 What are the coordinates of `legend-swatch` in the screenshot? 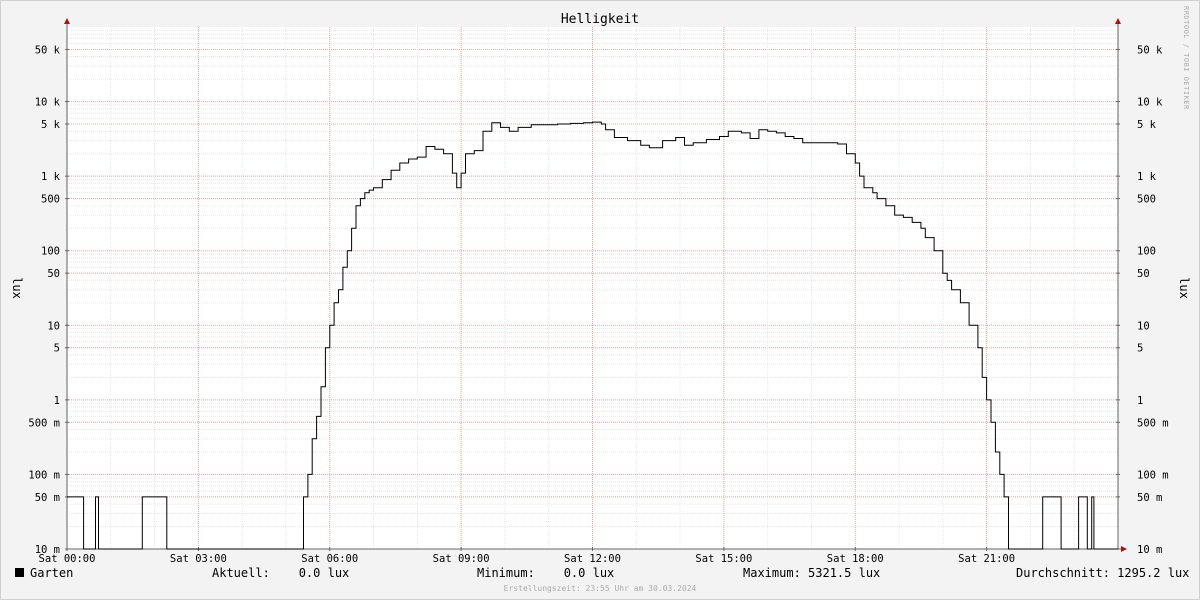 It's located at (19, 572).